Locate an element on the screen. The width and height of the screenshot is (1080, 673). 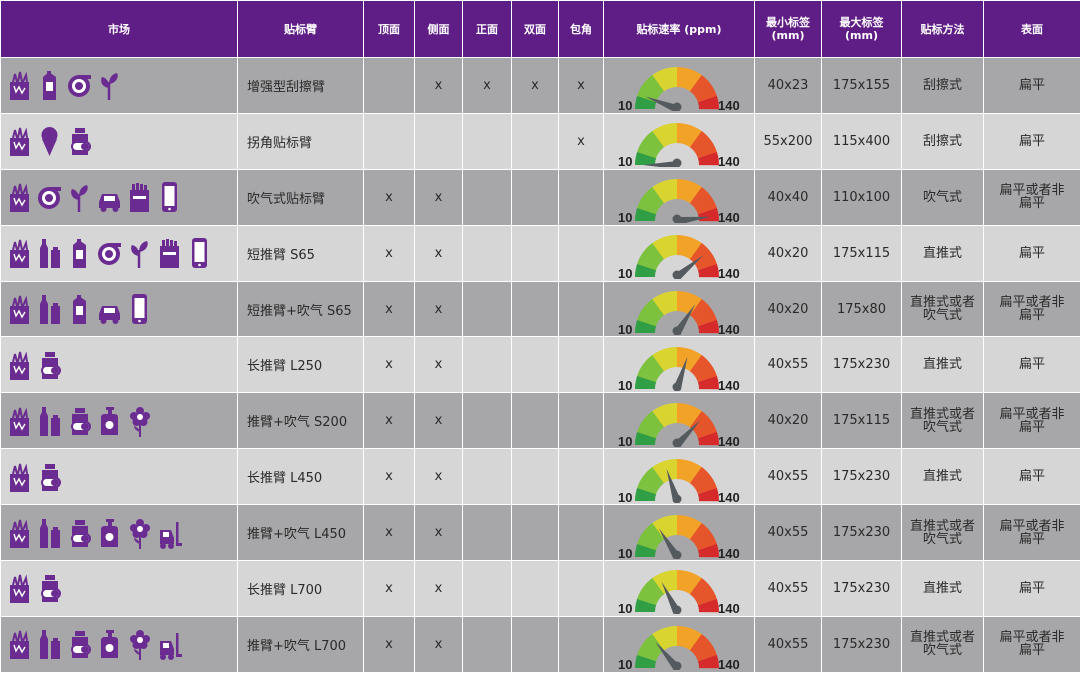
double-mark: x is located at coordinates (535, 86).